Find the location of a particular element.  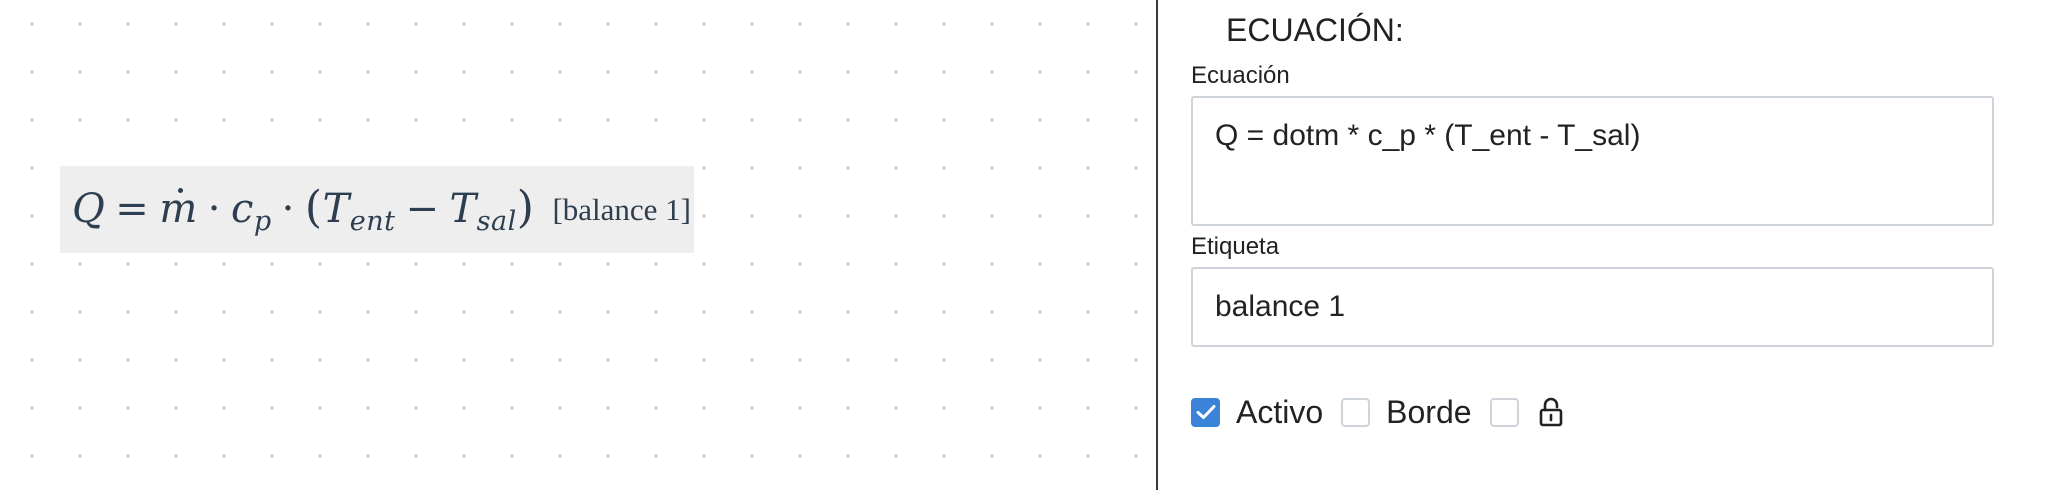

eq-rparen: ) is located at coordinates (525, 207).